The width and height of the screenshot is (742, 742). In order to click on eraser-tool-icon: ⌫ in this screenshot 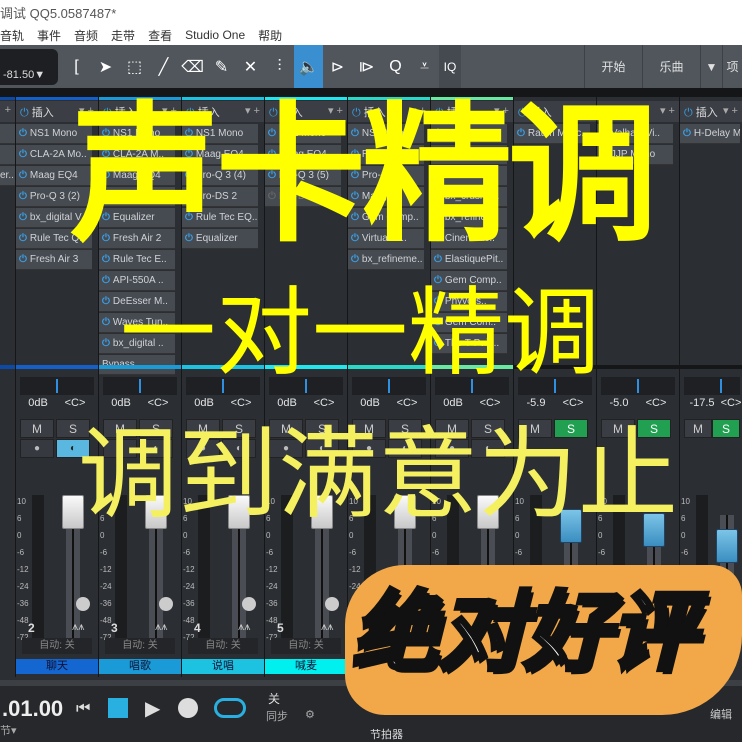, I will do `click(192, 66)`.